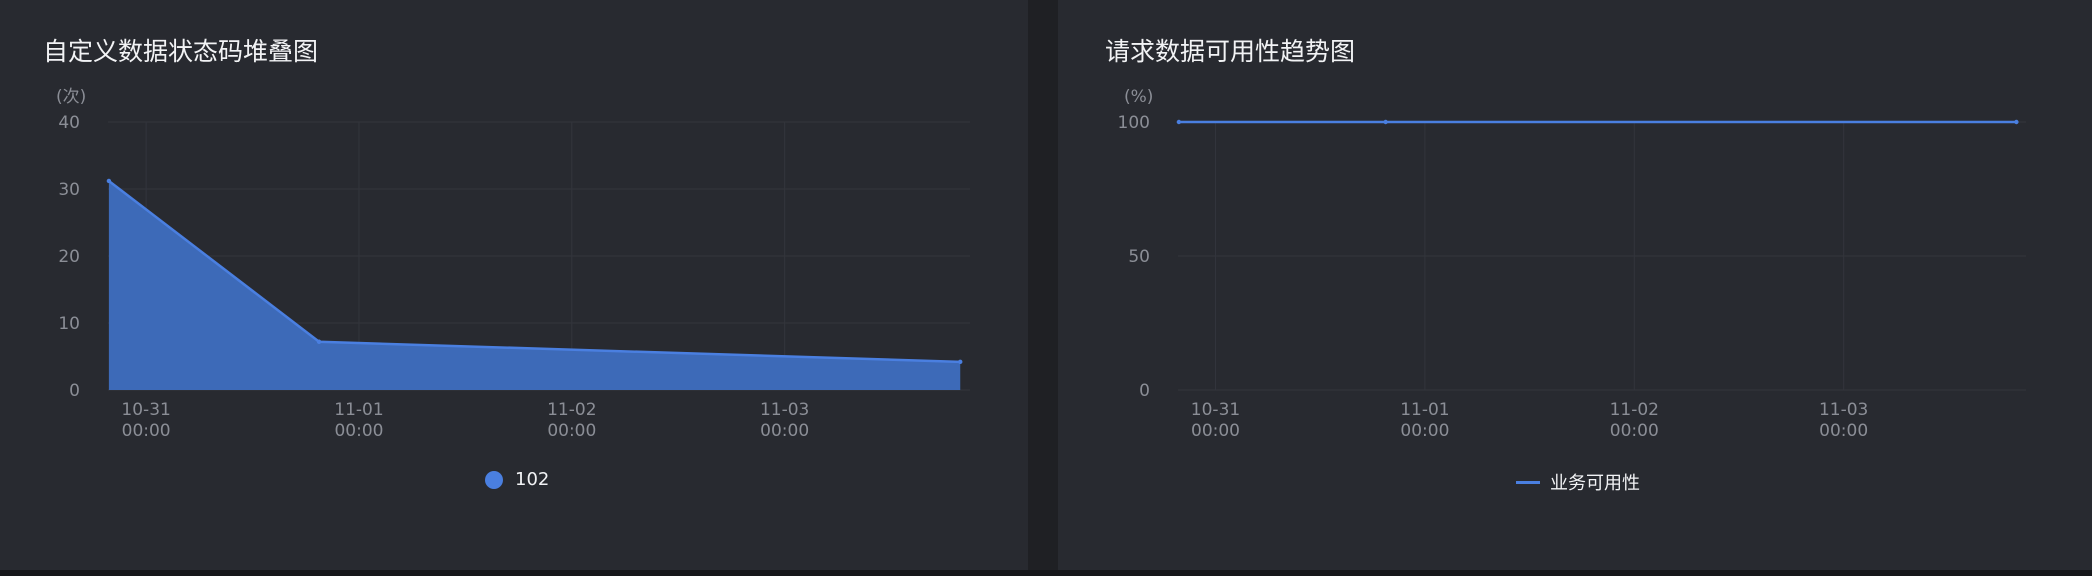 The image size is (2092, 576). What do you see at coordinates (1134, 123) in the screenshot?
I see `y-tick-label: 100` at bounding box center [1134, 123].